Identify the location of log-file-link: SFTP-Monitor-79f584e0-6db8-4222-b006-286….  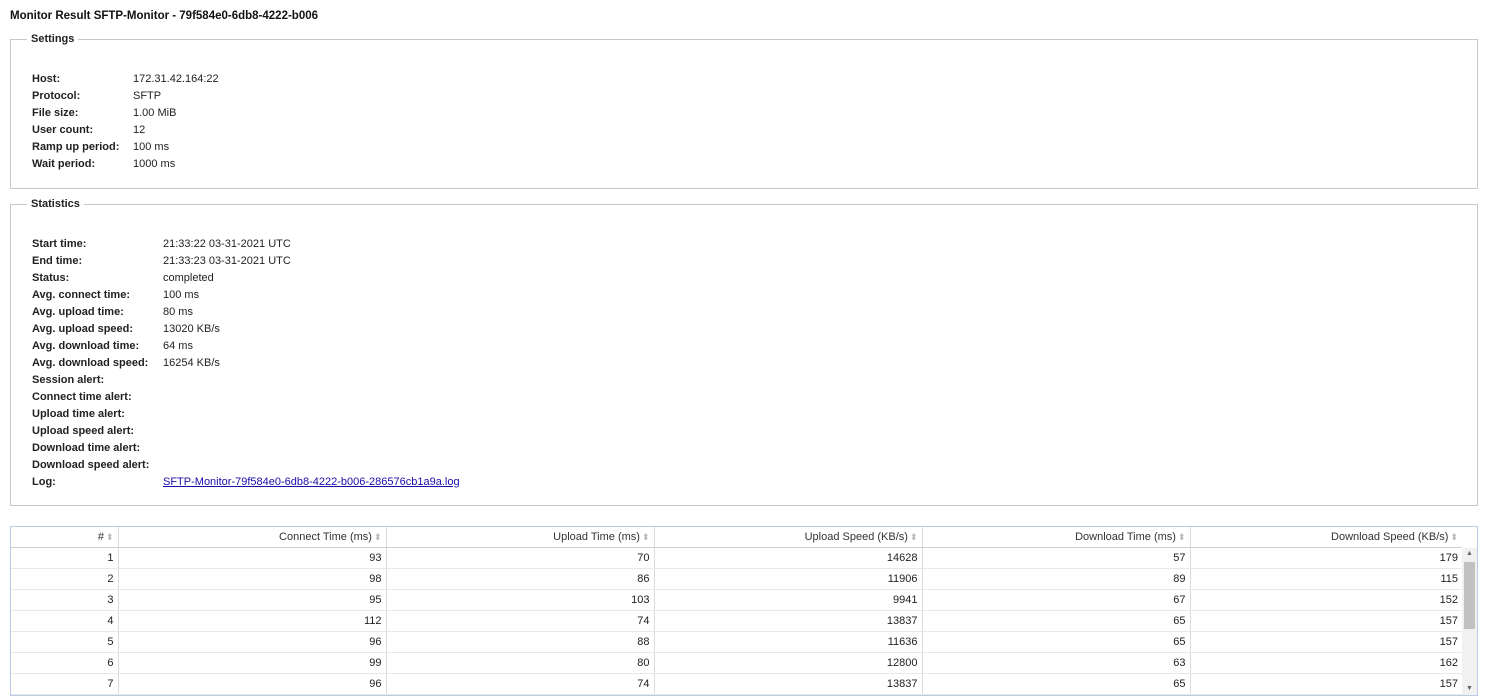
(311, 482).